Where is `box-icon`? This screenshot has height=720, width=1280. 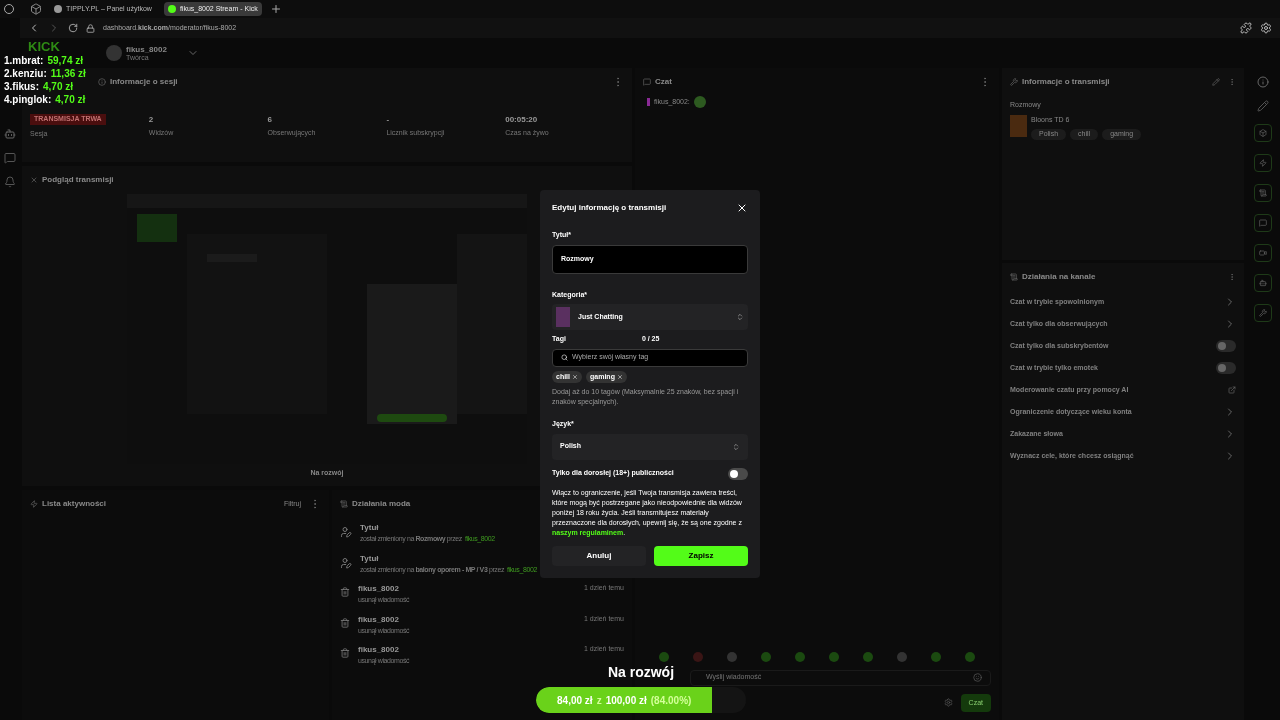
box-icon is located at coordinates (1262, 133).